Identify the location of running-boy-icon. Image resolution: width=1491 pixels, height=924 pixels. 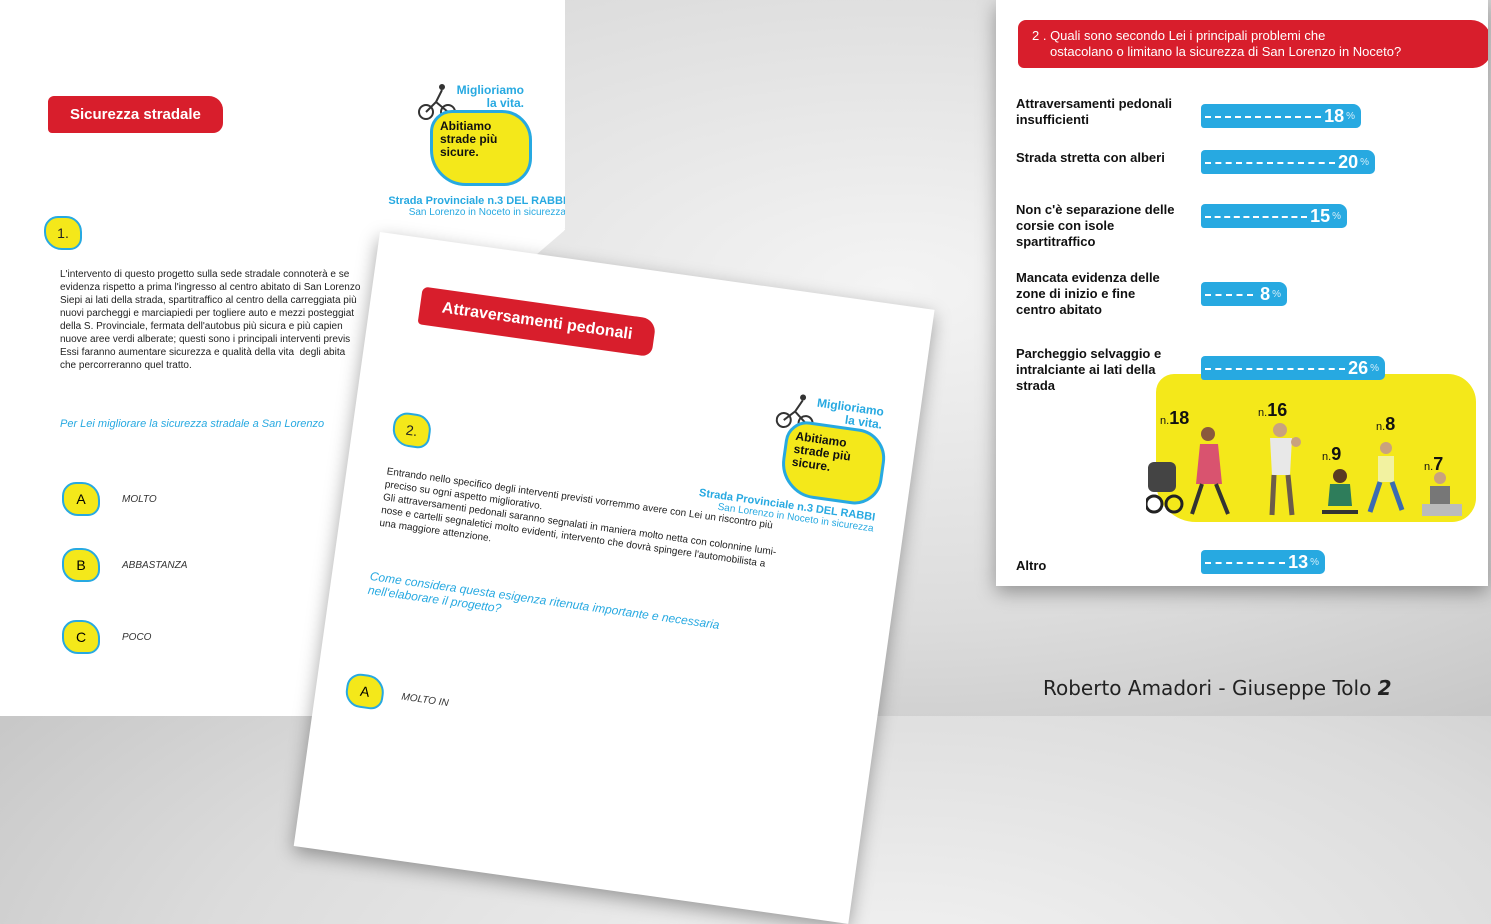
(1386, 477).